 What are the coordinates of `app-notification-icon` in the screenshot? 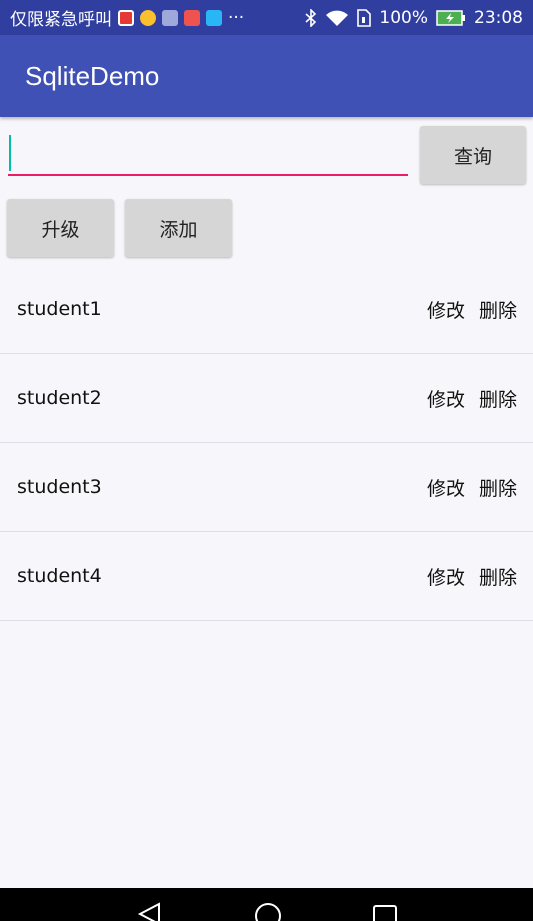 It's located at (126, 17).